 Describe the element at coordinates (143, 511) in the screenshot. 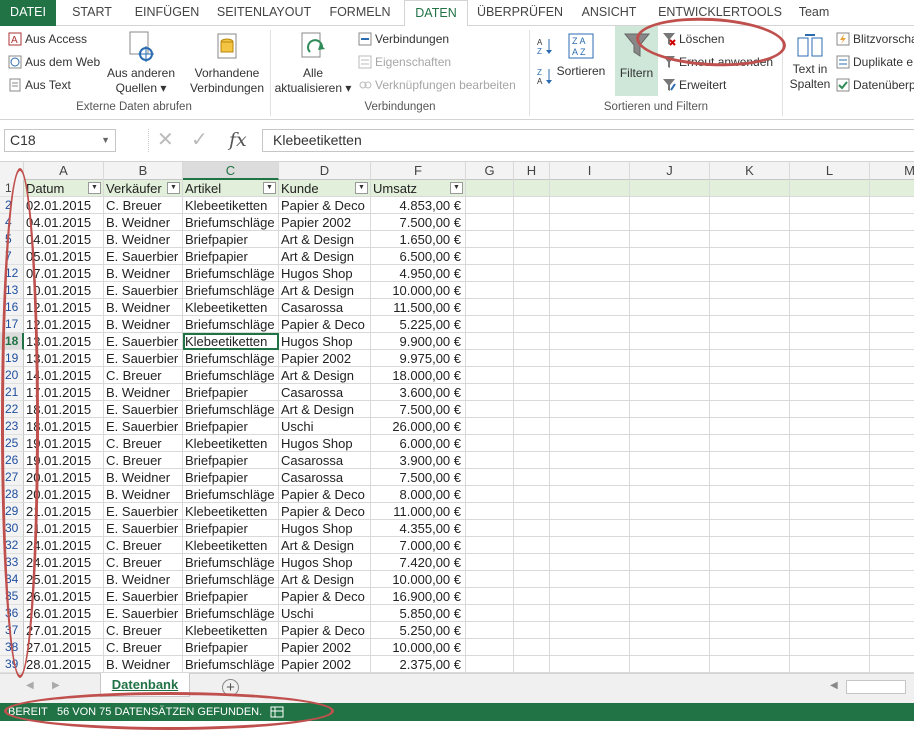

I see `table-cell: E. Sauerbier` at that location.